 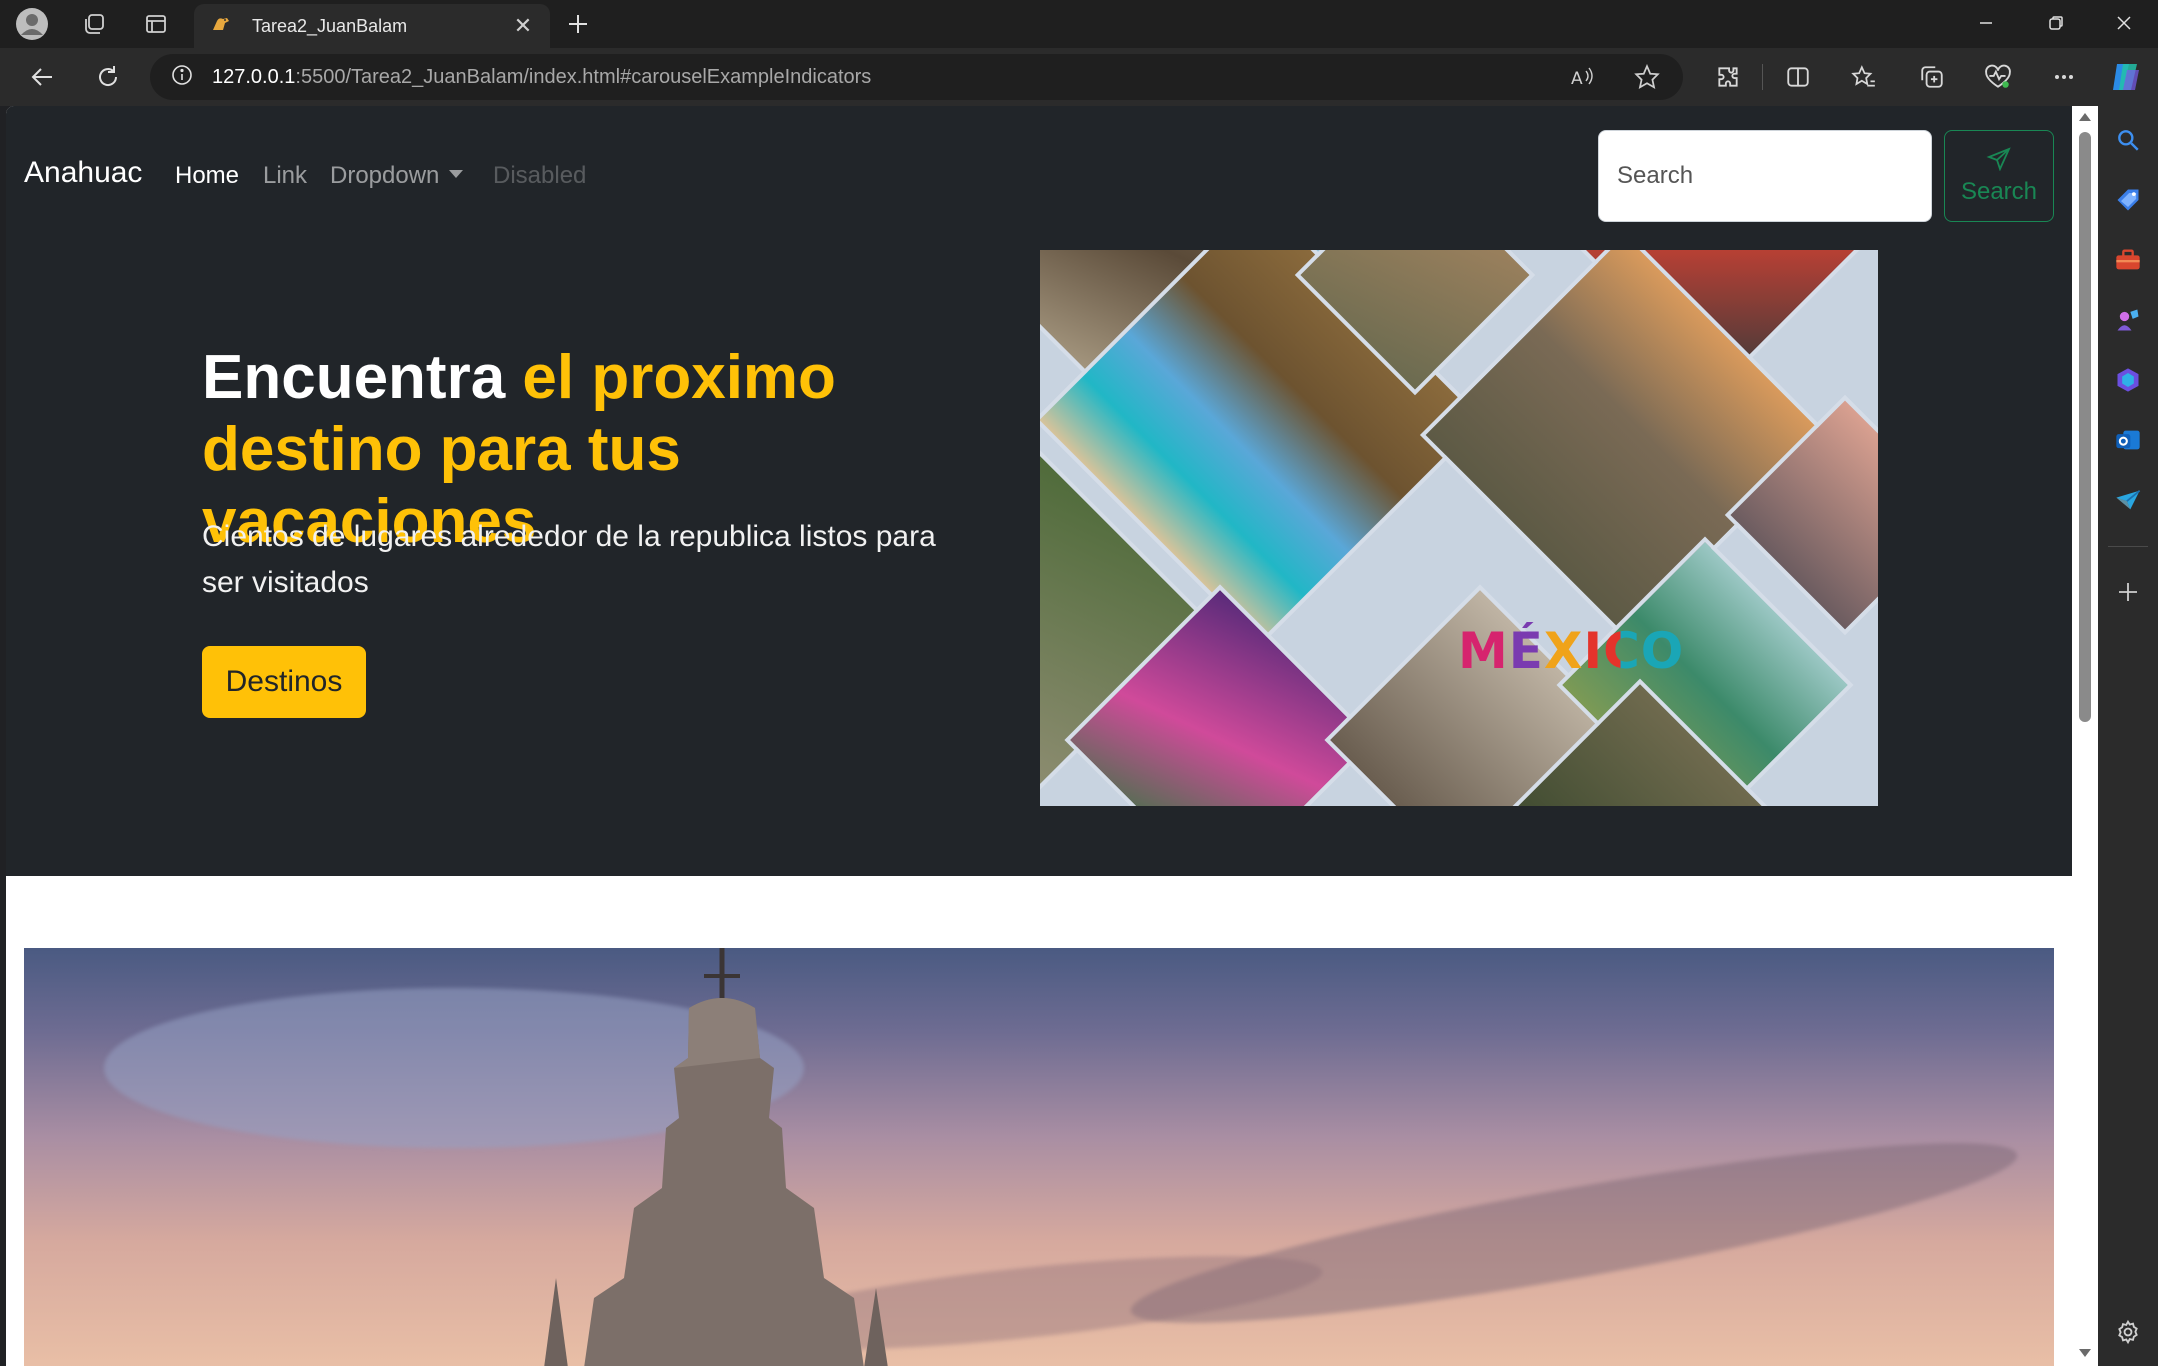 I want to click on nav-link-home: Home, so click(x=207, y=176).